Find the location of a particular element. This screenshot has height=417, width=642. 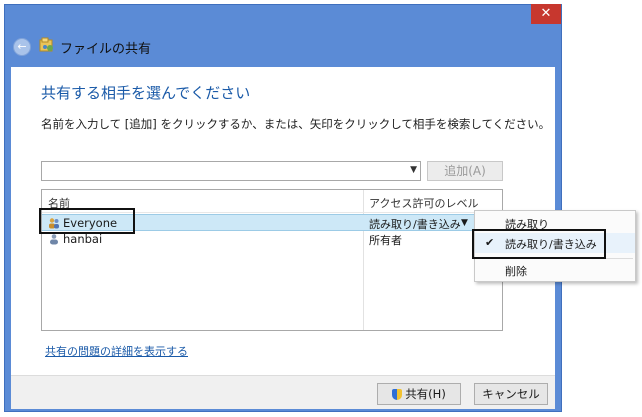

row-access-level: 読み取り/書き込み is located at coordinates (415, 224).